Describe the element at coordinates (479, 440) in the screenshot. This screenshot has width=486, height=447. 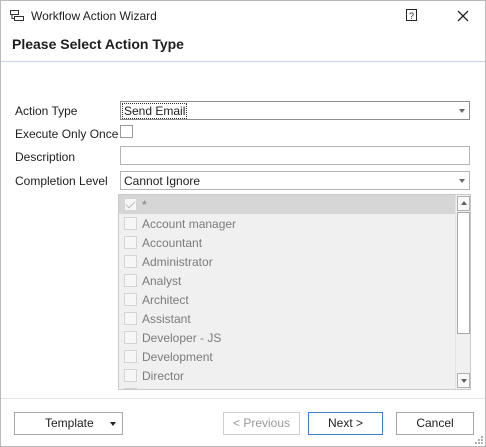
I see `resize-grip-icon` at that location.